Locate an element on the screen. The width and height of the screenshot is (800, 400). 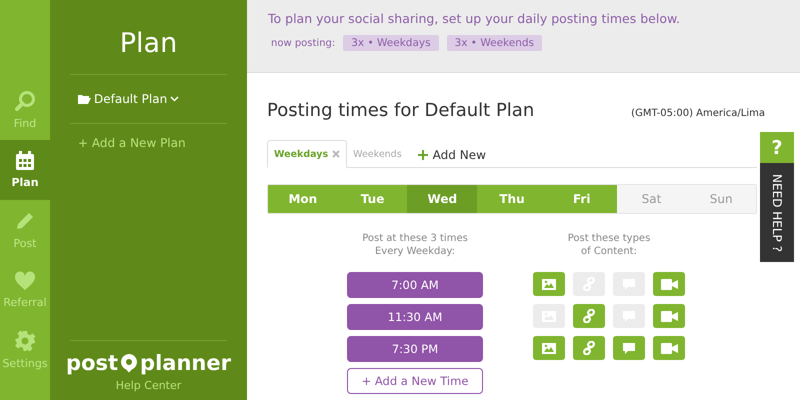
page-heading: Posting times for Default Plan is located at coordinates (400, 110).